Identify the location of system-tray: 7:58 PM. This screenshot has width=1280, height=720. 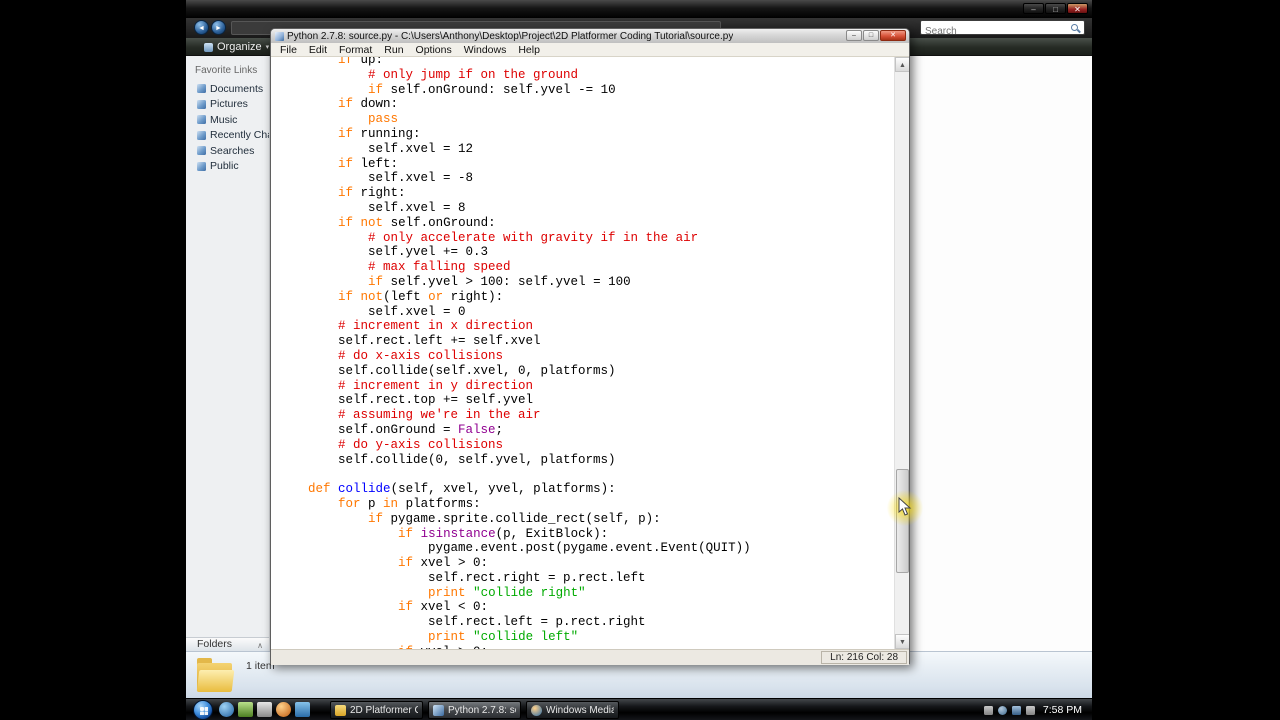
(1032, 709).